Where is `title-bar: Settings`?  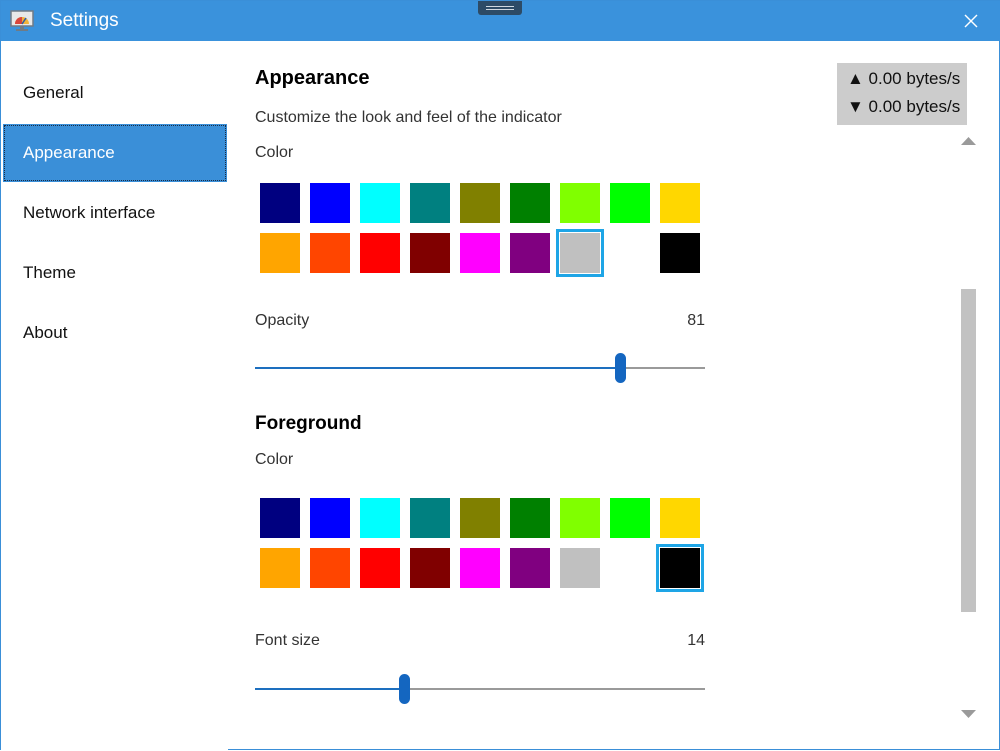
title-bar: Settings is located at coordinates (500, 21).